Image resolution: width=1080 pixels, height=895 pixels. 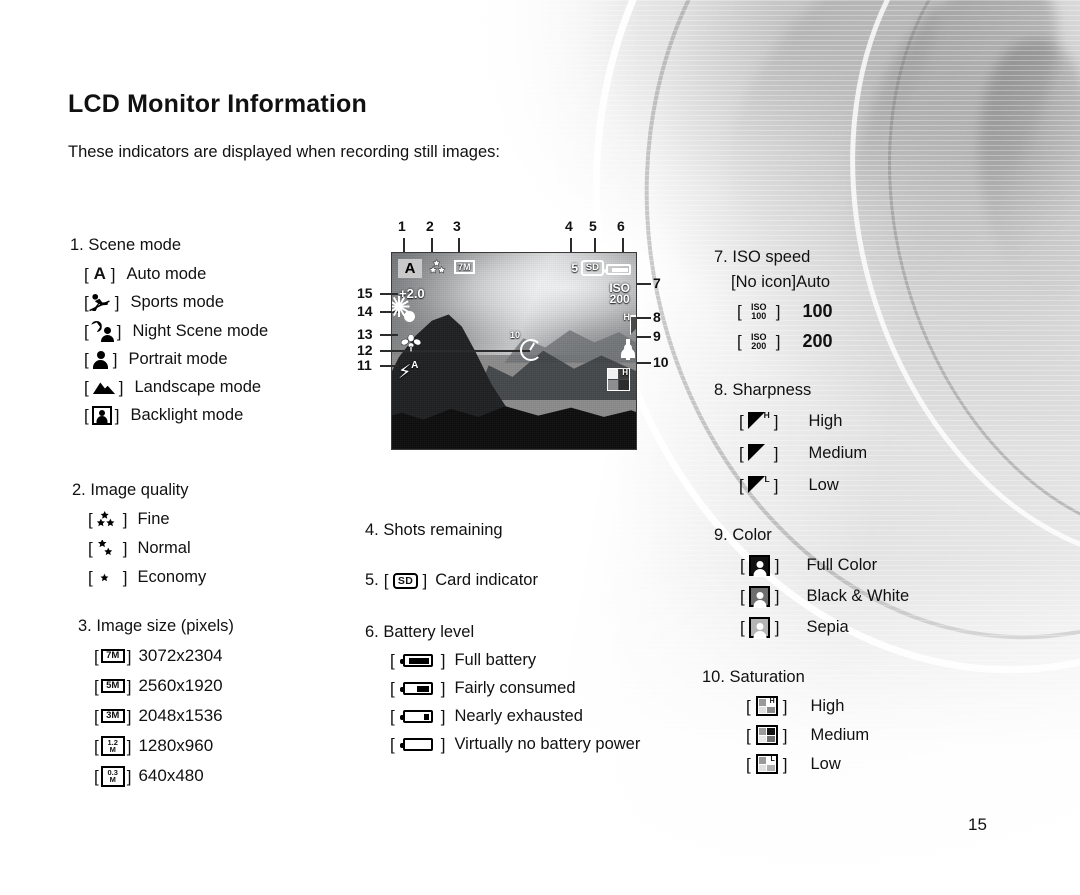 I want to click on size-5m-icon-label: 5M, so click(x=112, y=686).